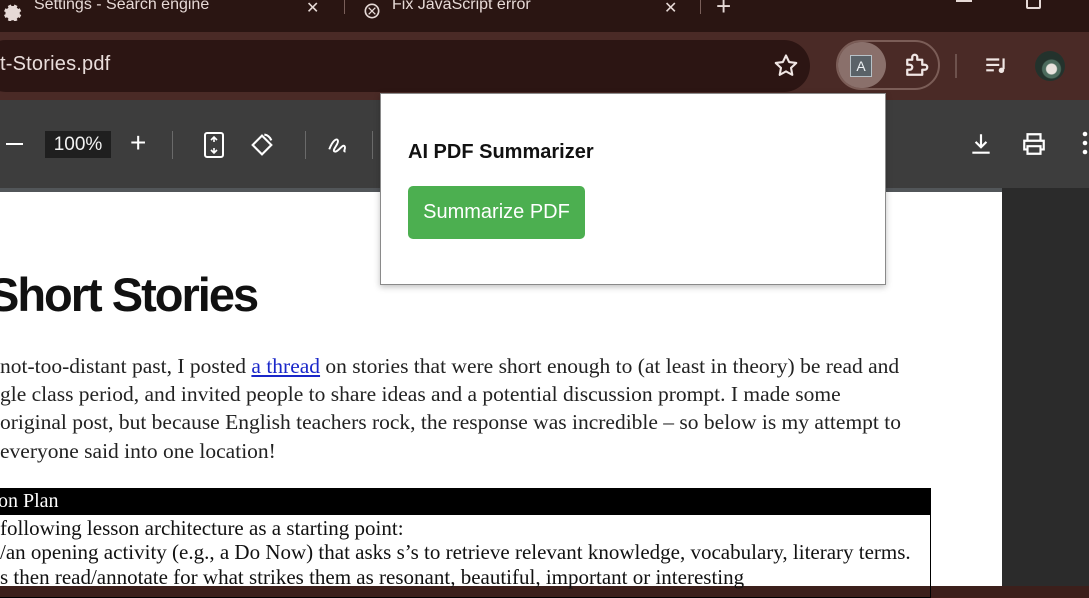 This screenshot has width=1089, height=598. Describe the element at coordinates (262, 147) in the screenshot. I see `rotate-icon` at that location.